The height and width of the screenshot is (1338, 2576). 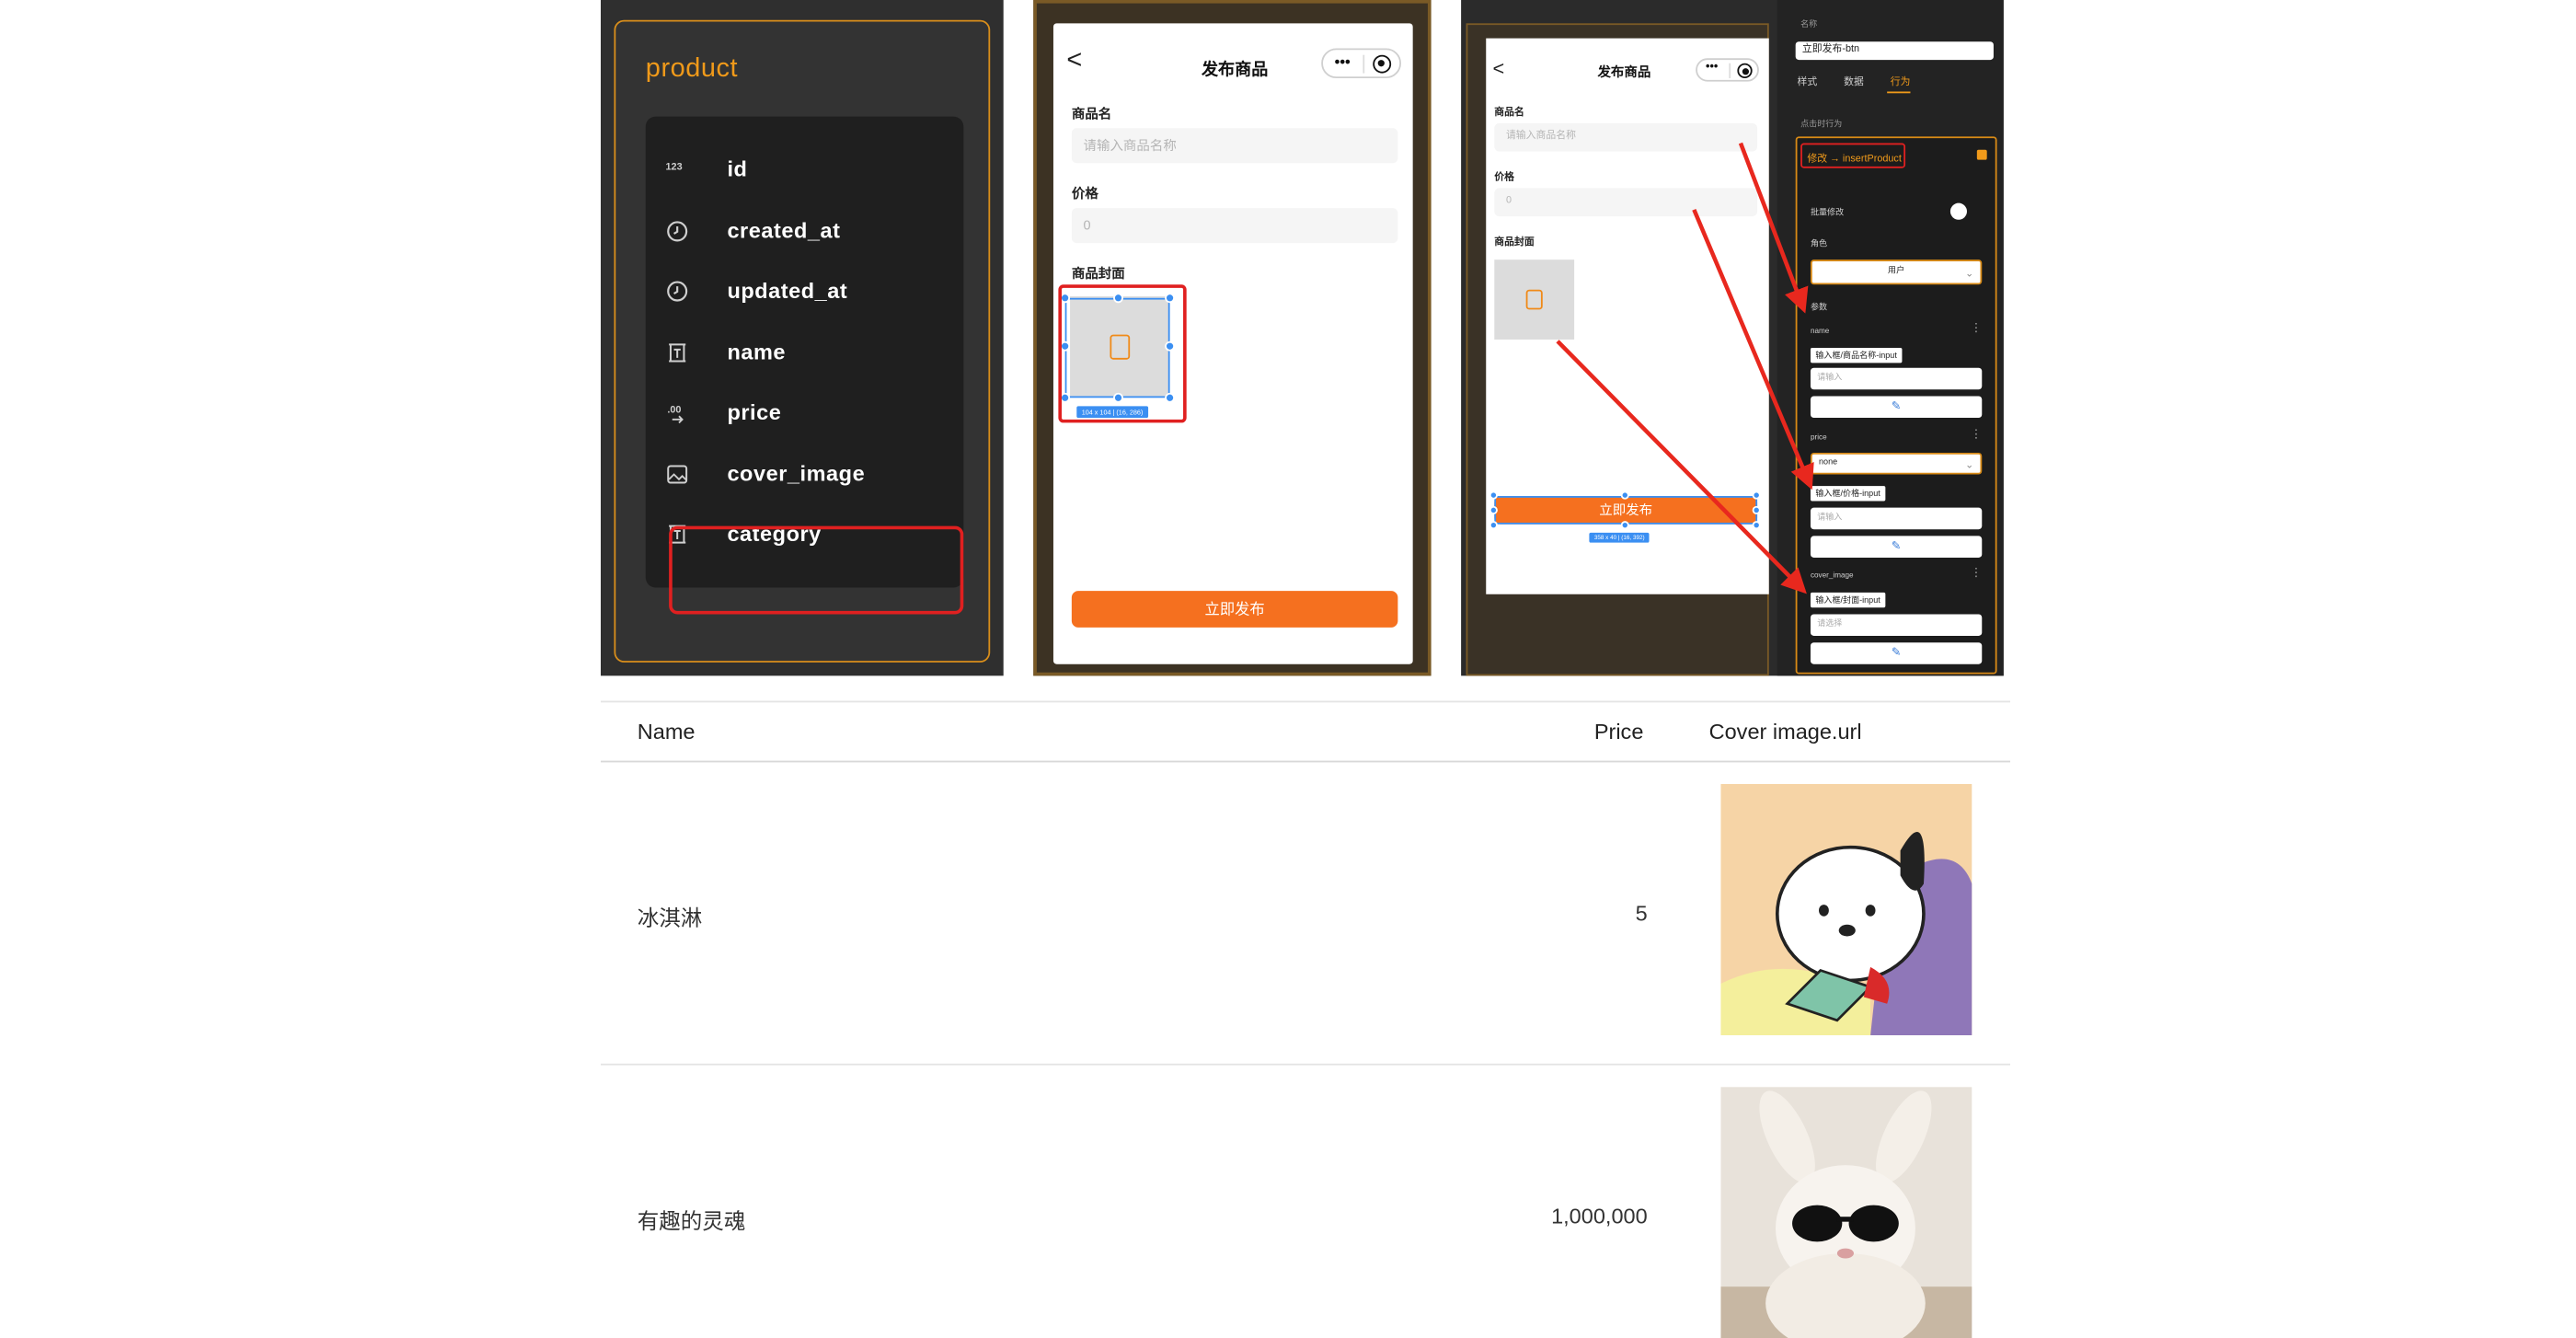 I want to click on cell-name: 有趣的灵魂, so click(x=691, y=1221).